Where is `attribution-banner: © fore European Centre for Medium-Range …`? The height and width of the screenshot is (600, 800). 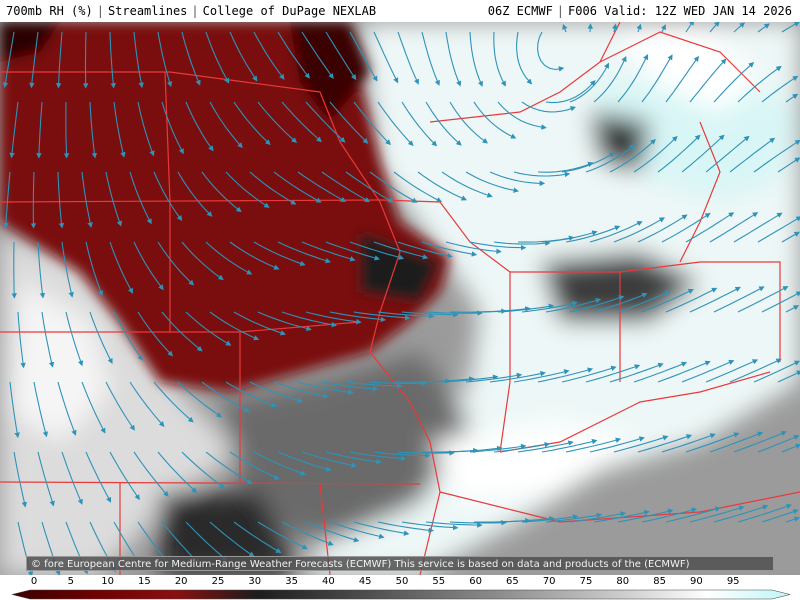
attribution-banner: © fore European Centre for Medium-Range … is located at coordinates (400, 563).